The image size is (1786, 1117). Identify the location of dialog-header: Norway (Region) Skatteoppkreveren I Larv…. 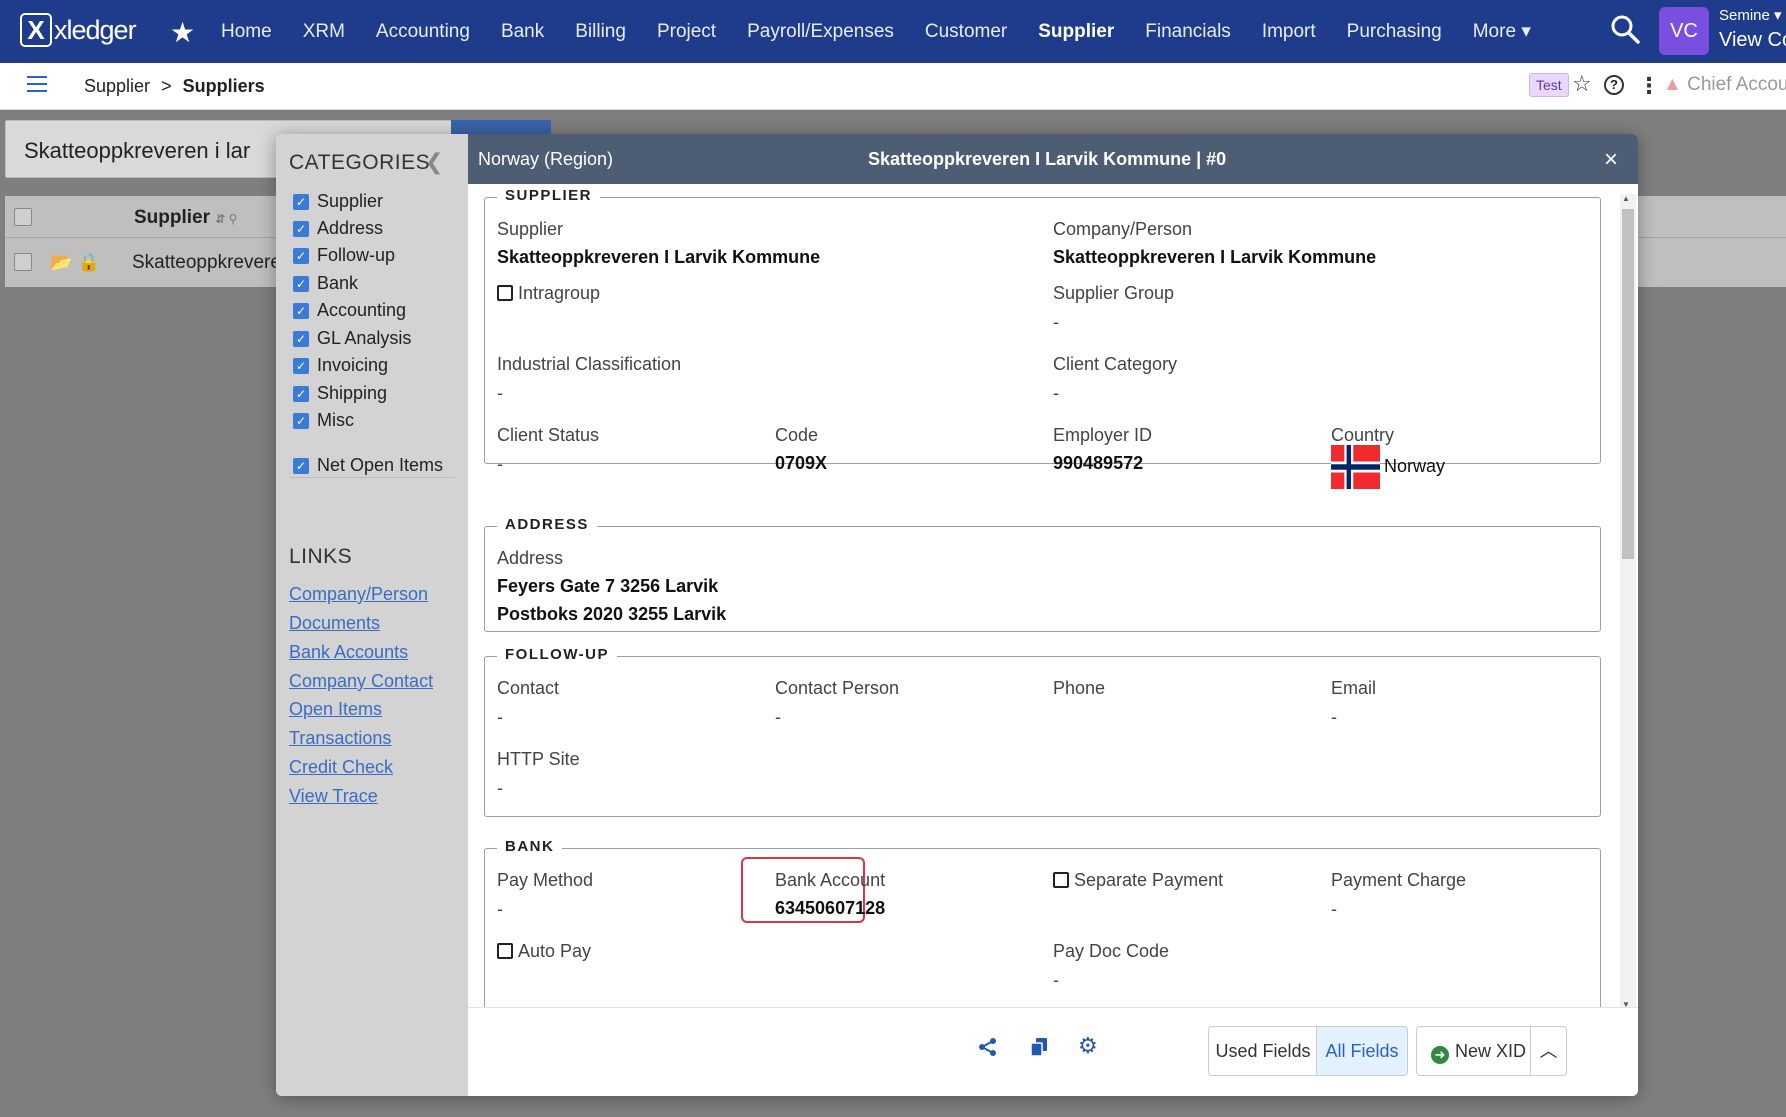
(1053, 159).